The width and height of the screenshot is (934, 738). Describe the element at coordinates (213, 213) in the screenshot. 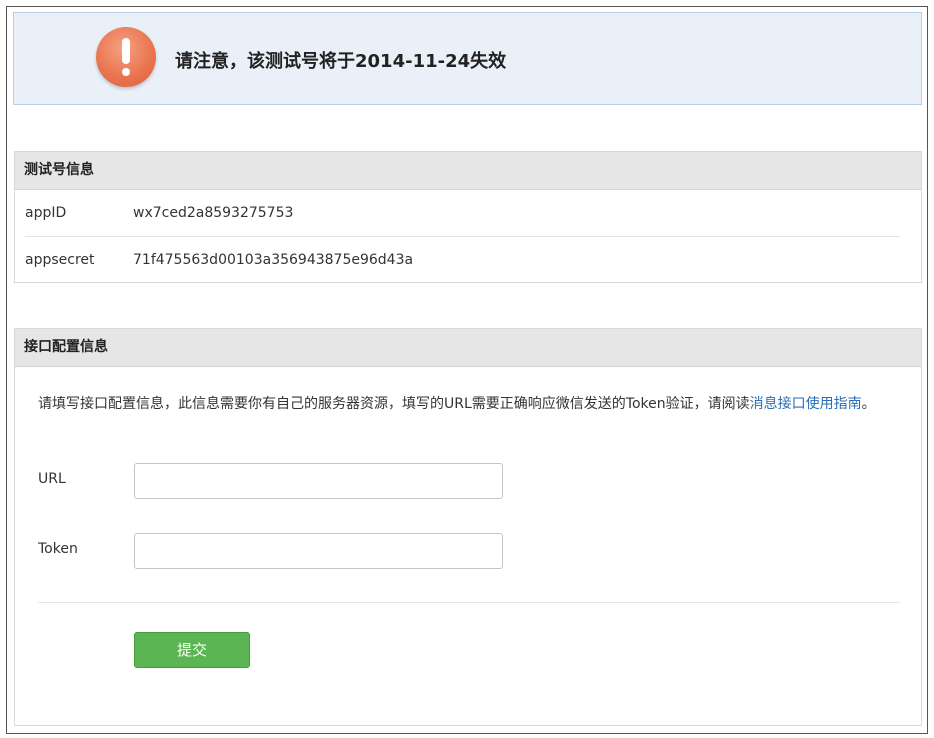

I see `appid-value: wx7ced2a8593275753` at that location.